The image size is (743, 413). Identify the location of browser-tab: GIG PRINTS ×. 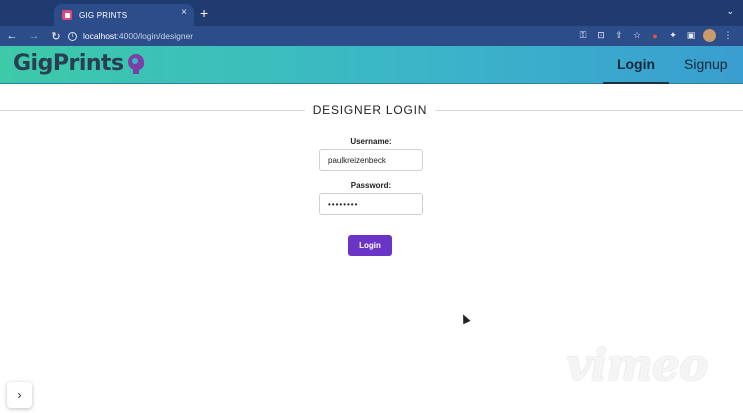
(124, 15).